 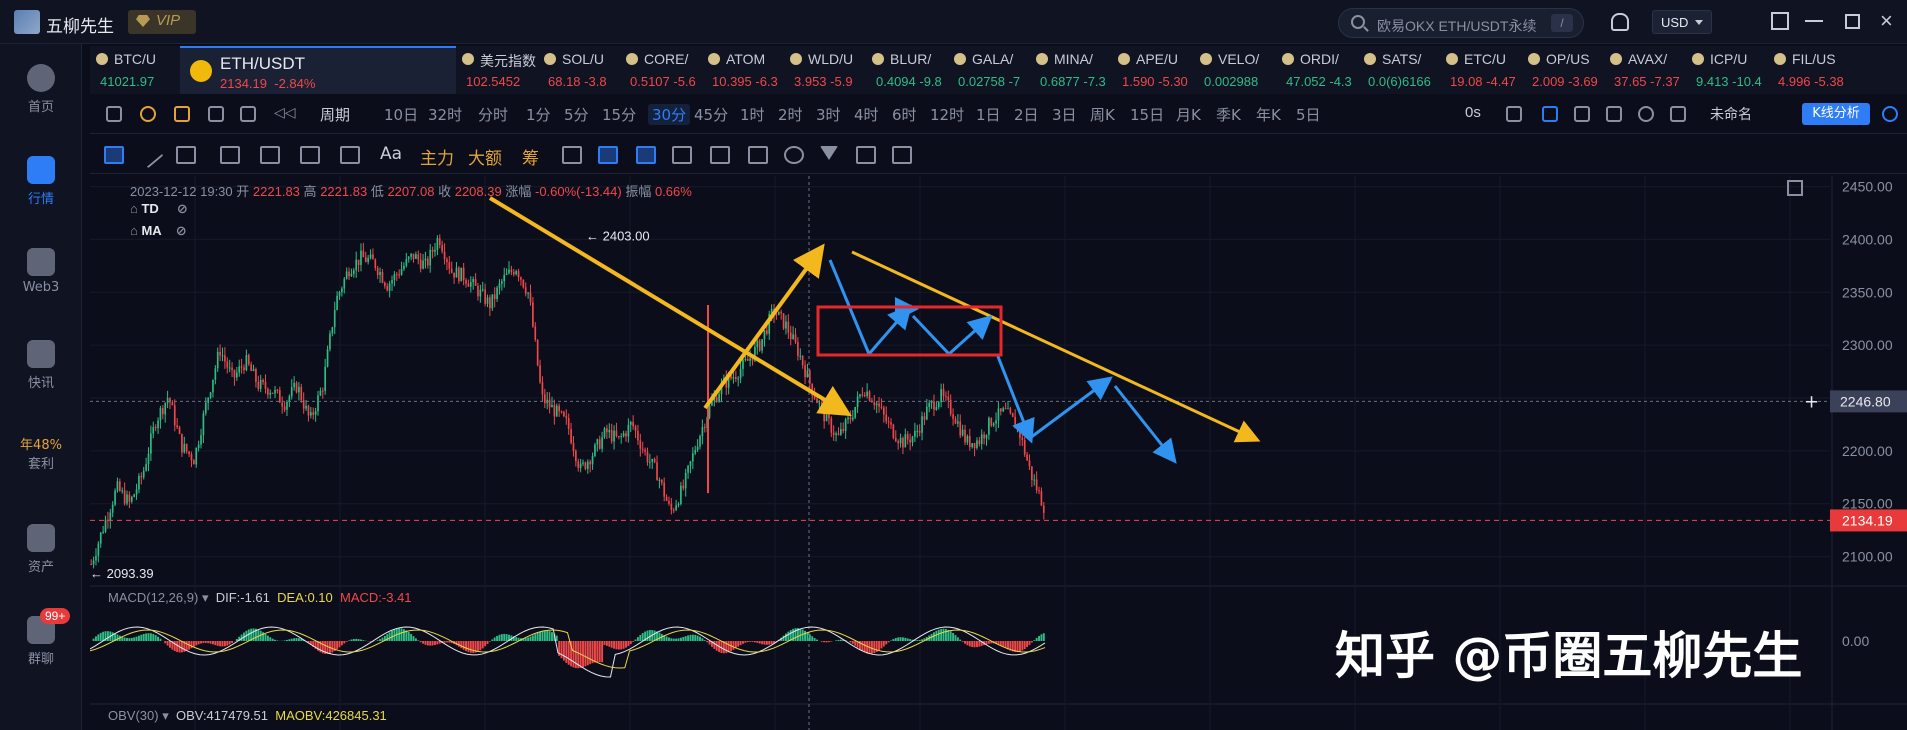 What do you see at coordinates (1064, 114) in the screenshot?
I see `period-option: 3日` at bounding box center [1064, 114].